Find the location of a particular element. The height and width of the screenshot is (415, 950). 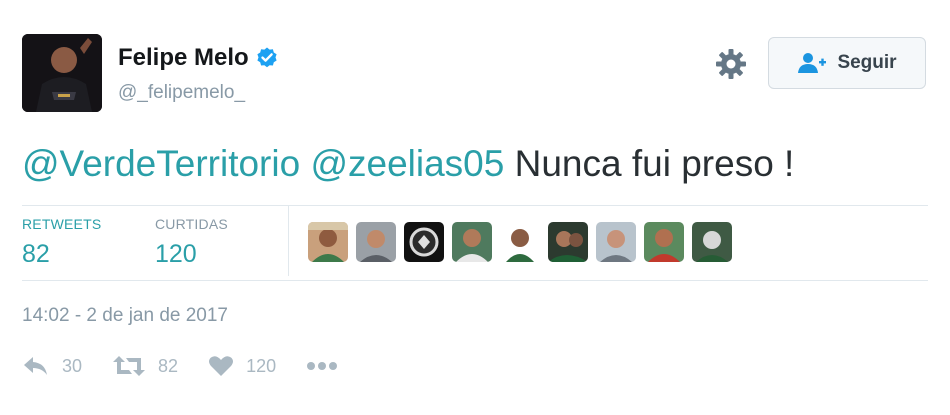

stats-divider is located at coordinates (288, 241).